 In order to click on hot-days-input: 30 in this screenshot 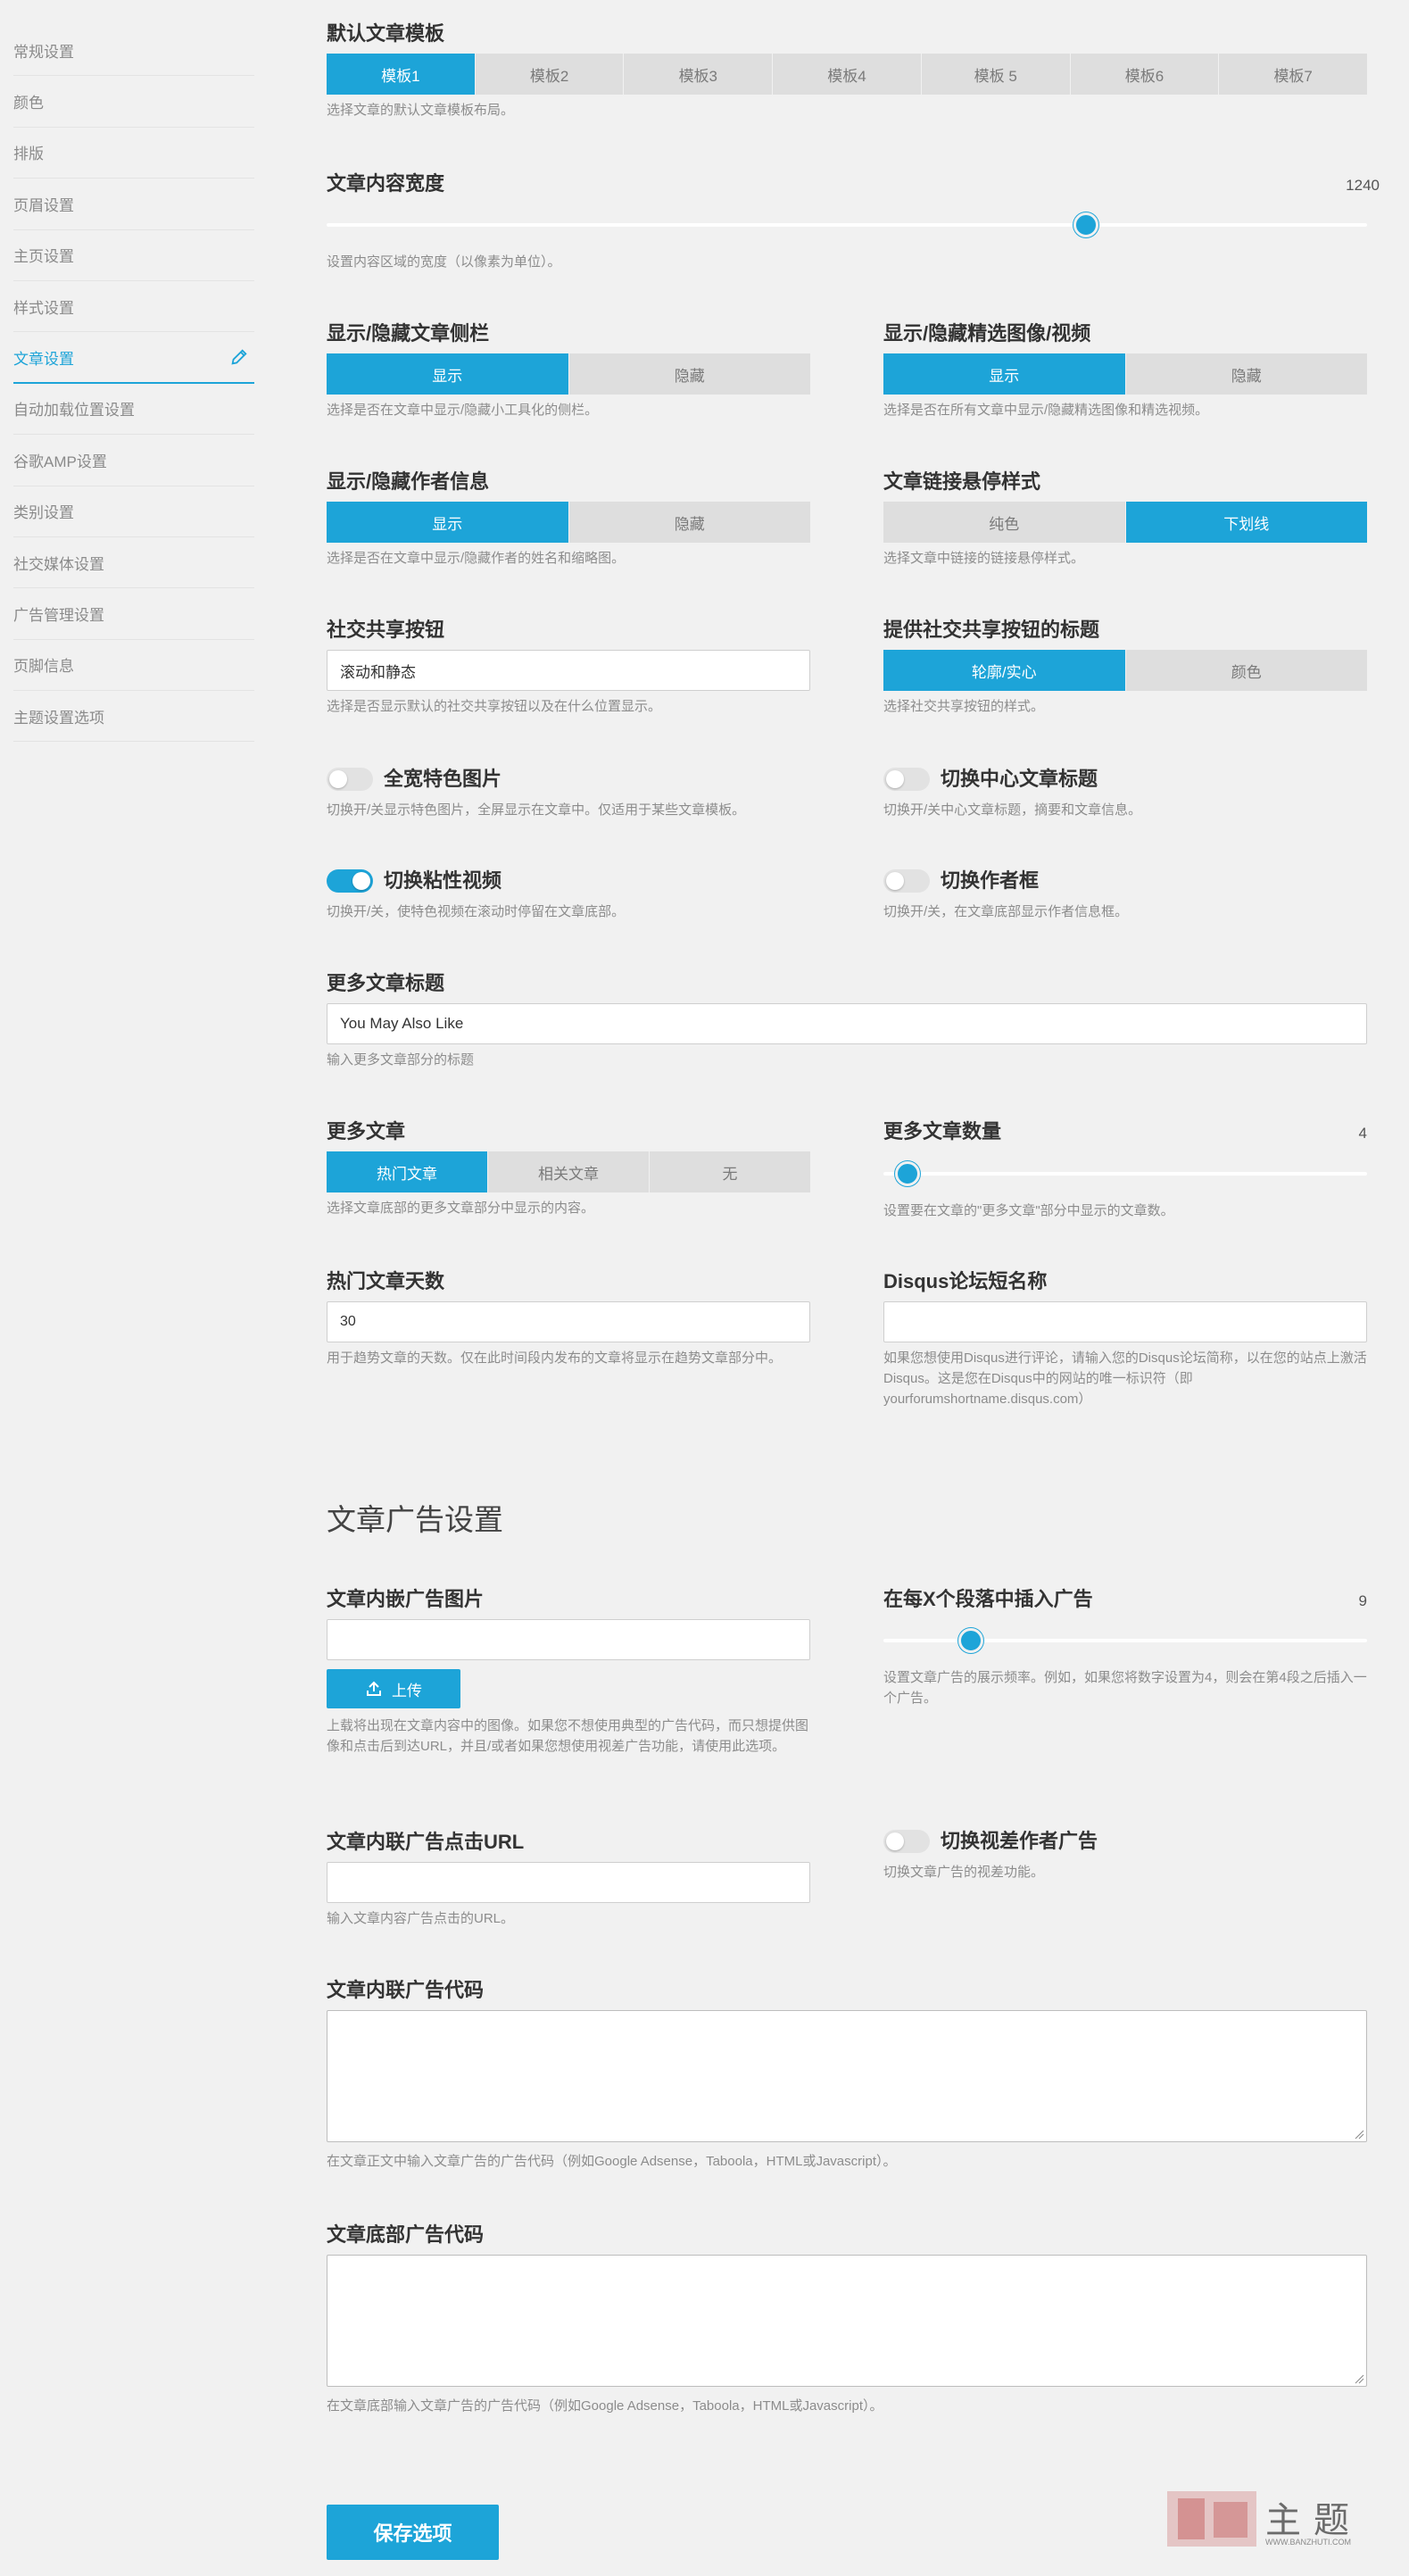, I will do `click(568, 1322)`.